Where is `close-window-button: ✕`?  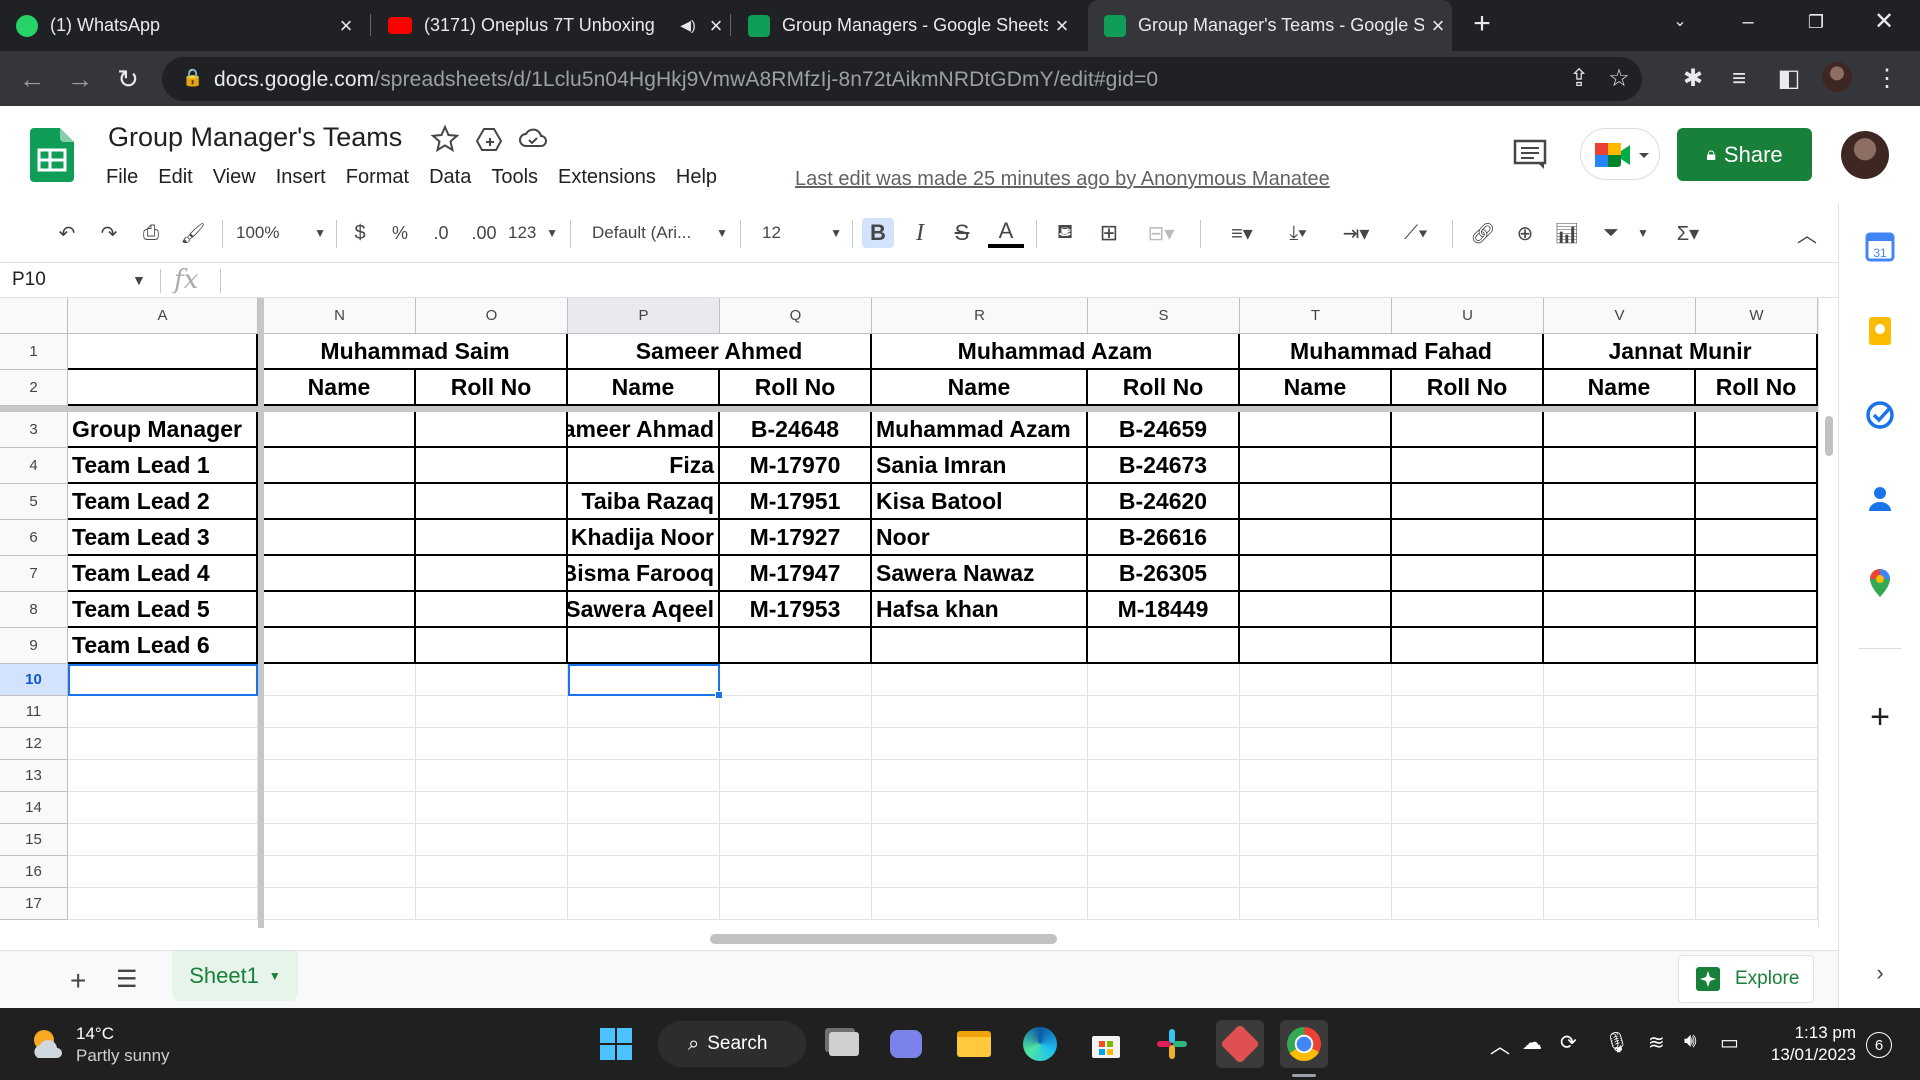 close-window-button: ✕ is located at coordinates (1884, 22).